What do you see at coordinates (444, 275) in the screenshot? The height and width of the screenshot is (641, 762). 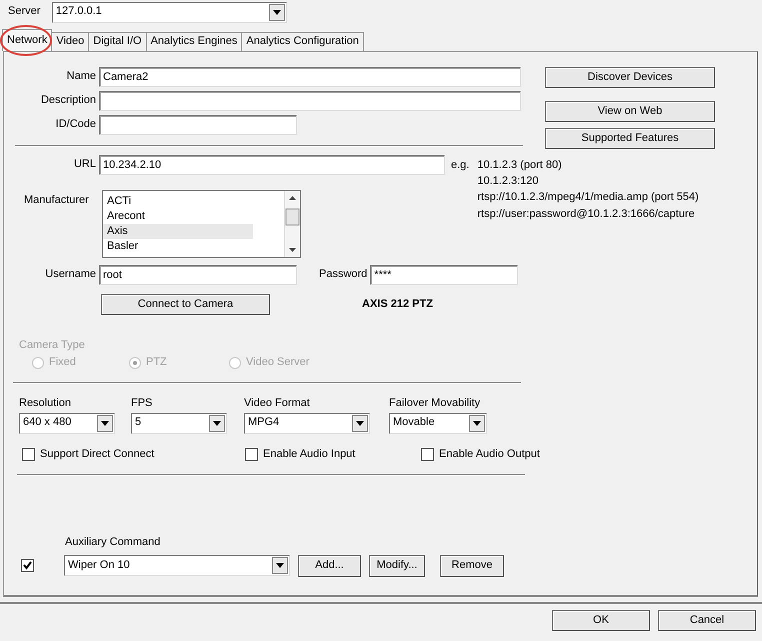 I see `password-field: ****` at bounding box center [444, 275].